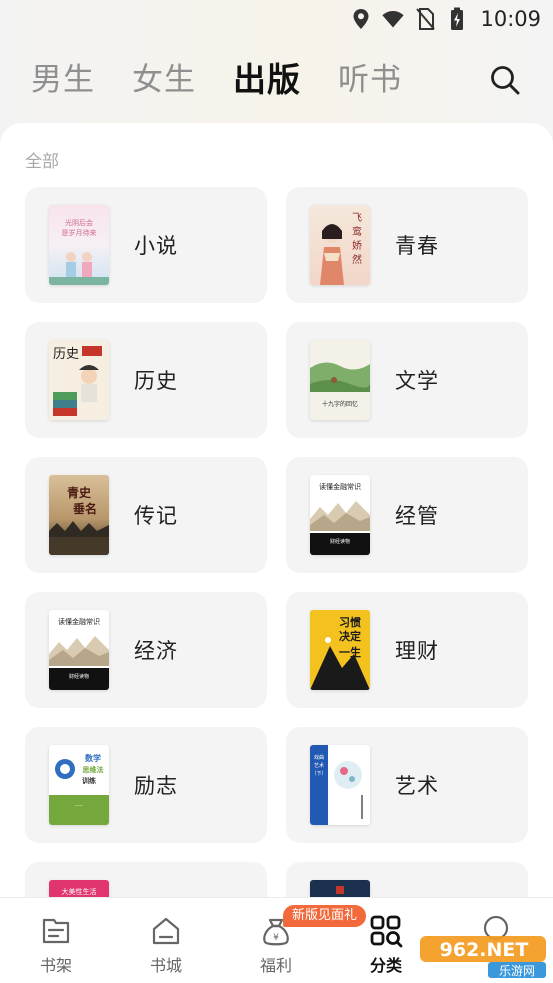 The height and width of the screenshot is (983, 553). I want to click on category-motivation: 数学 思维法 训练 —— 励志, so click(146, 785).